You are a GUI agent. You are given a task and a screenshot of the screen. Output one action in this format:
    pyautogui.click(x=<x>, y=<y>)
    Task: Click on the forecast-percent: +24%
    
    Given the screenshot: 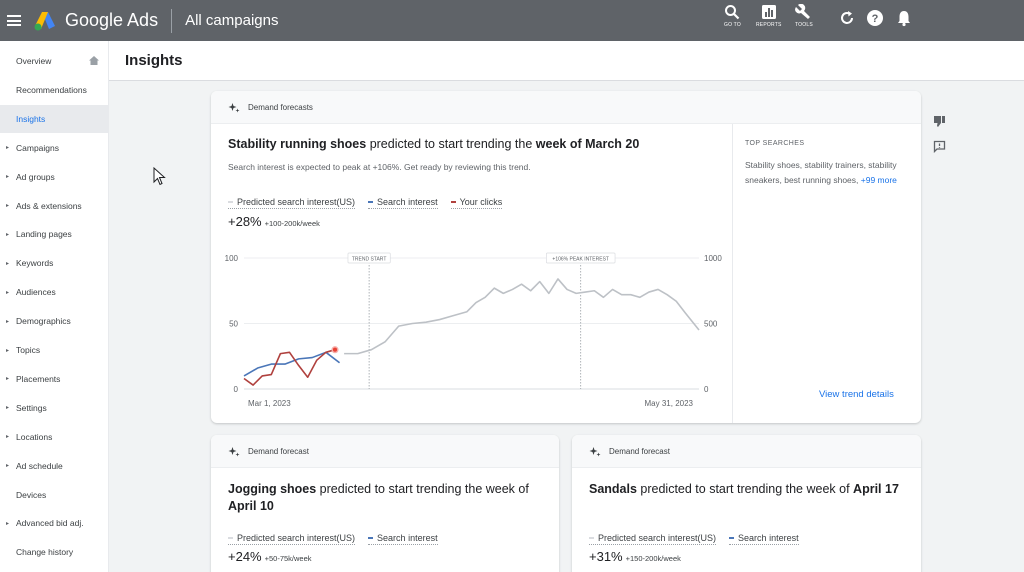 What is the action you would take?
    pyautogui.click(x=245, y=556)
    